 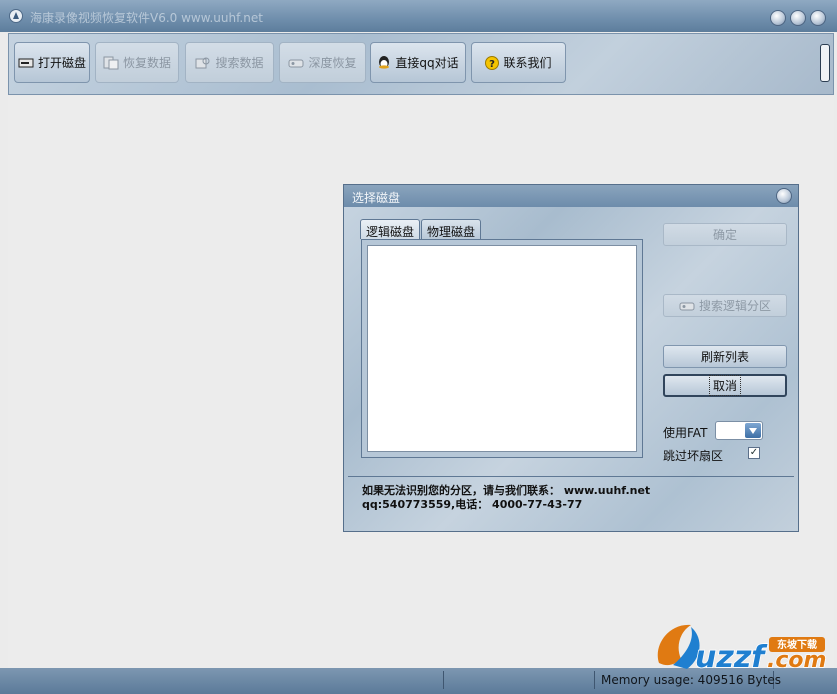 I want to click on restore-icon, so click(x=111, y=62).